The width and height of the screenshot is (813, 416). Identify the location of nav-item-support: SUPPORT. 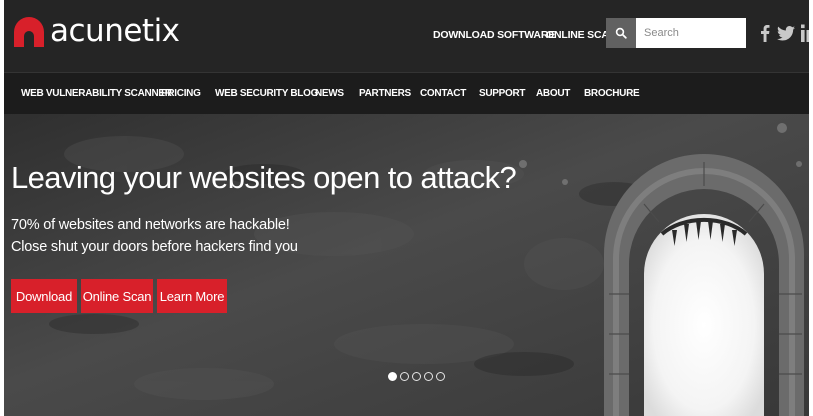
(502, 93).